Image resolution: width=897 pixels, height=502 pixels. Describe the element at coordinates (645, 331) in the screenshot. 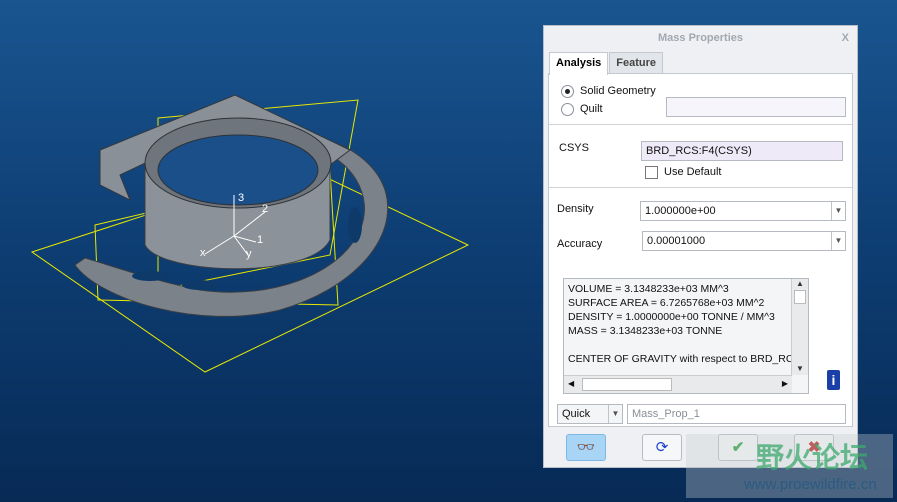

I see `result-line: MASS = 3.1348233e+03 TONNE` at that location.